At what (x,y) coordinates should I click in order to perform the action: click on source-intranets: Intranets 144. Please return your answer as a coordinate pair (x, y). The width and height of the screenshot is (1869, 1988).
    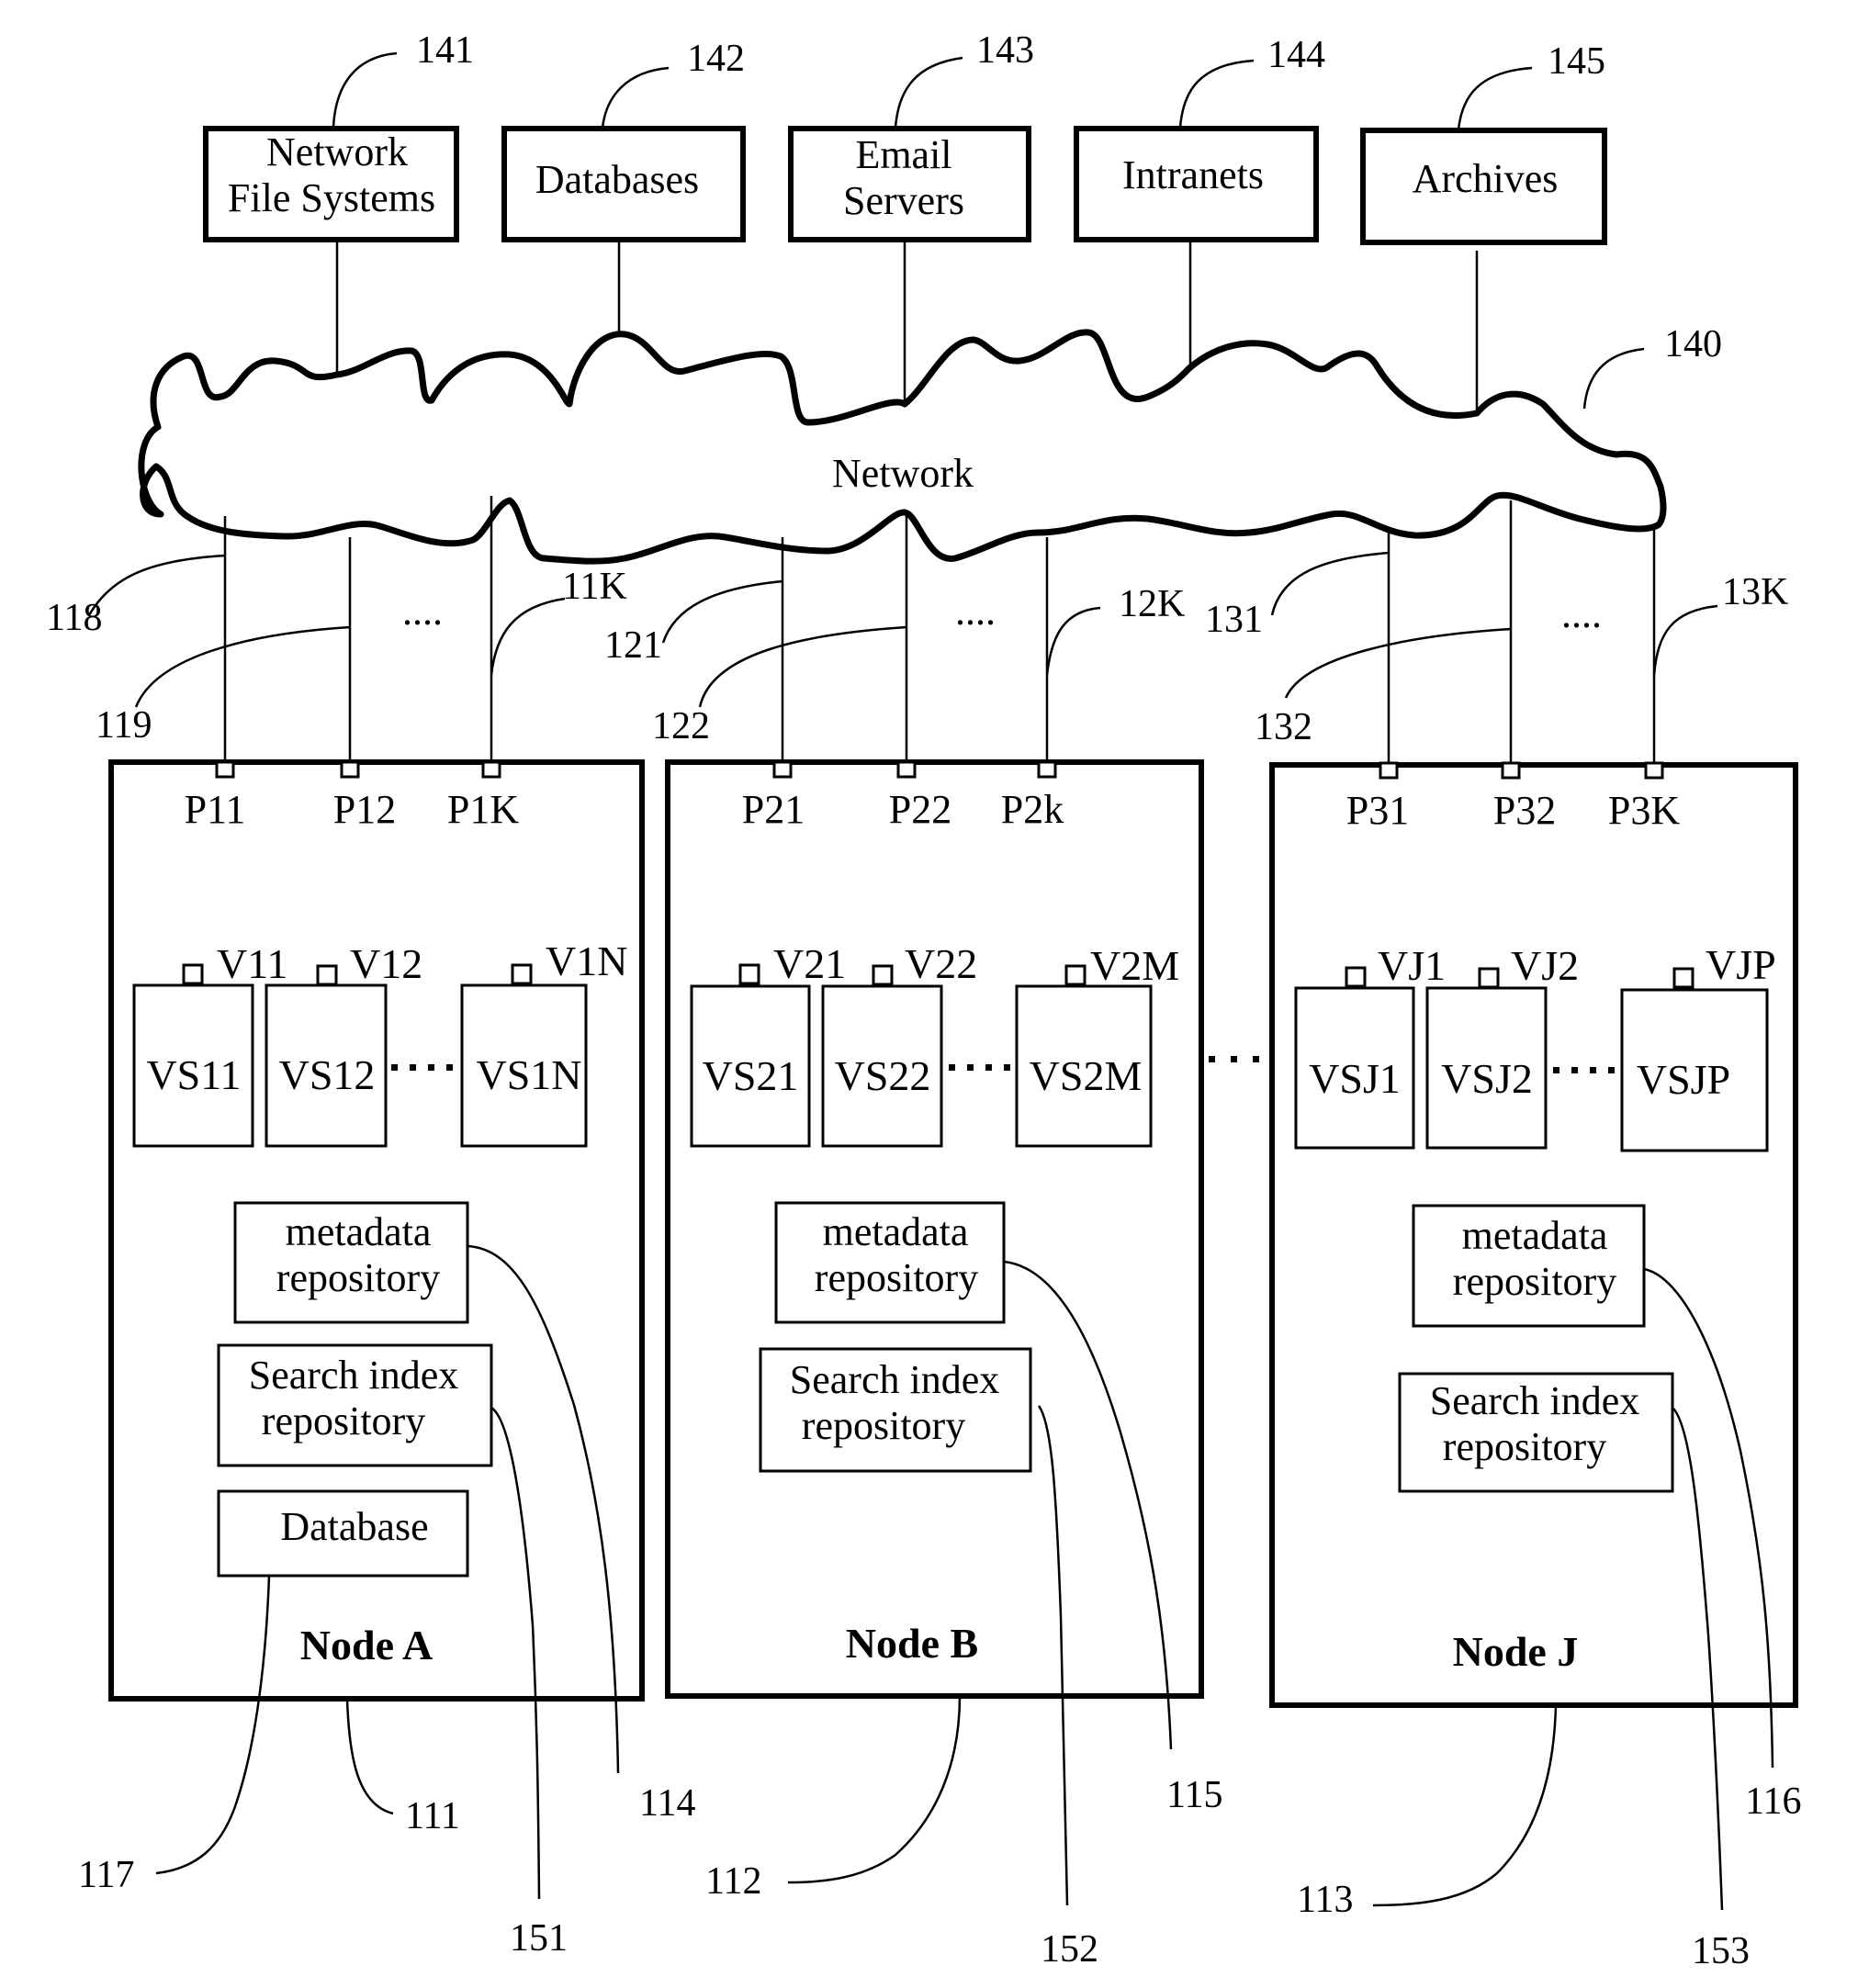
    Looking at the image, I should click on (1199, 203).